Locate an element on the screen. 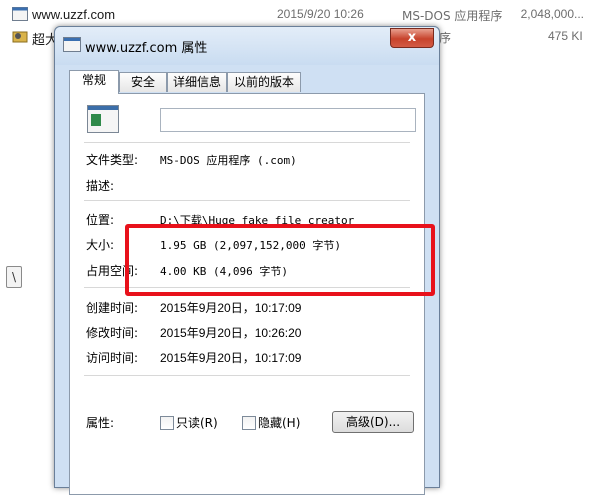 The image size is (590, 495). attributes-label: 属性: is located at coordinates (100, 423).